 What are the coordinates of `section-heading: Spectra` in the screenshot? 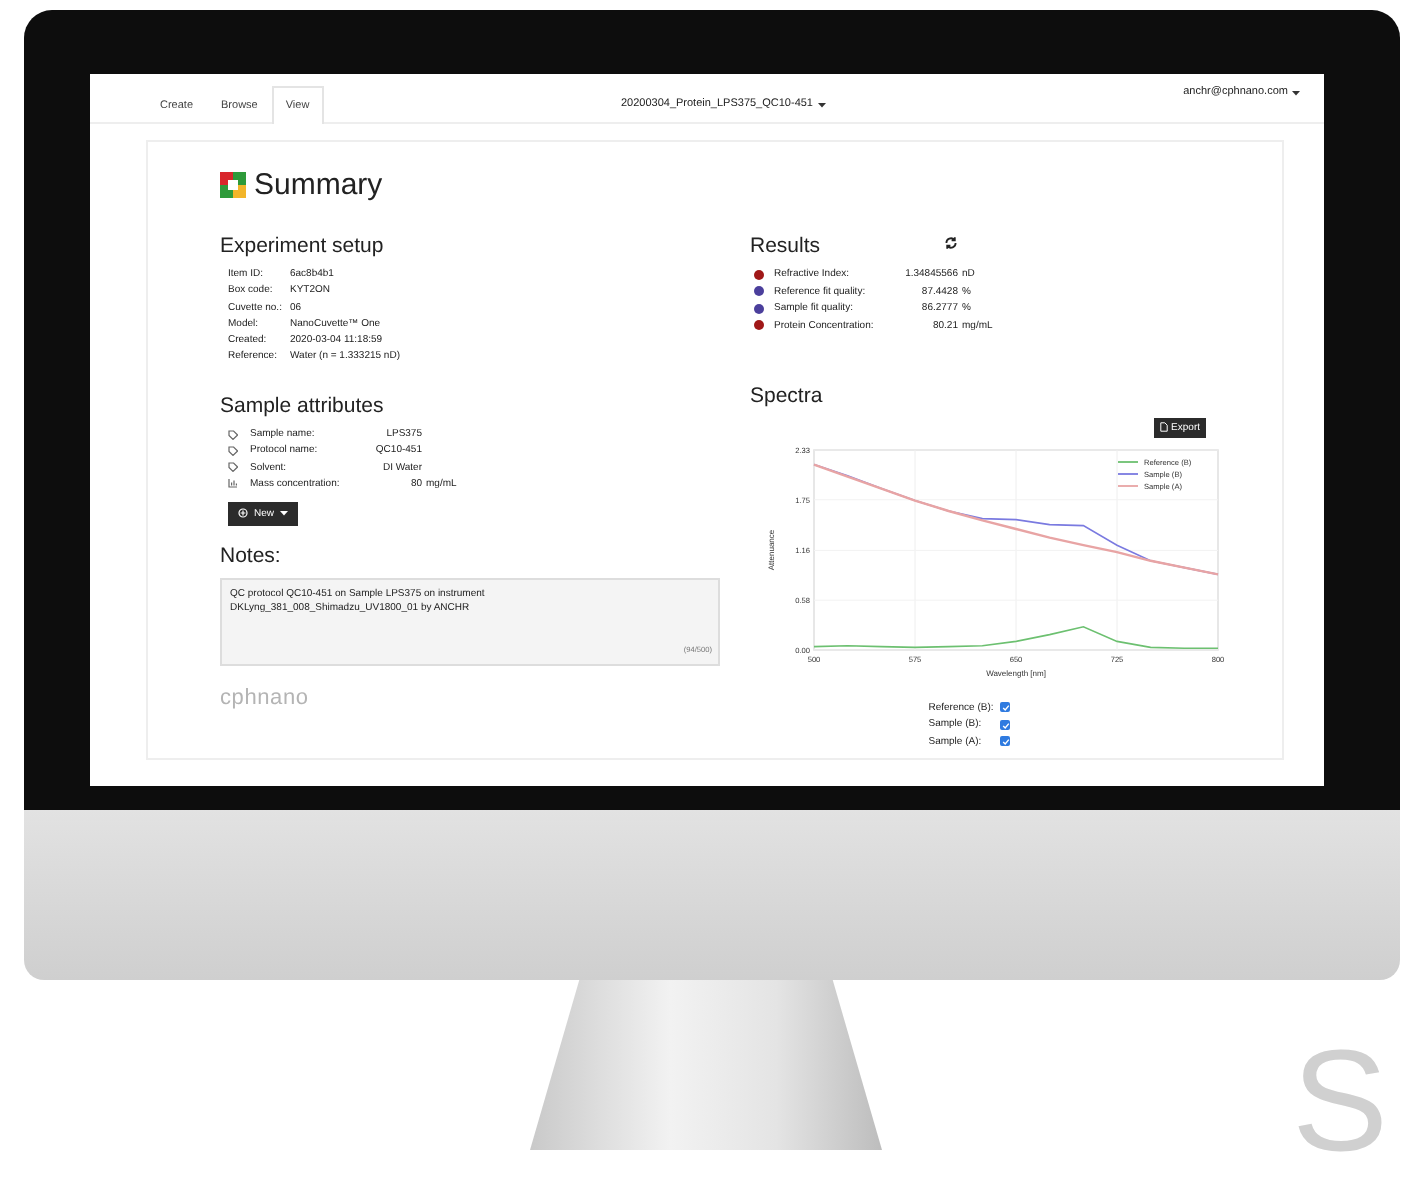 It's located at (787, 395).